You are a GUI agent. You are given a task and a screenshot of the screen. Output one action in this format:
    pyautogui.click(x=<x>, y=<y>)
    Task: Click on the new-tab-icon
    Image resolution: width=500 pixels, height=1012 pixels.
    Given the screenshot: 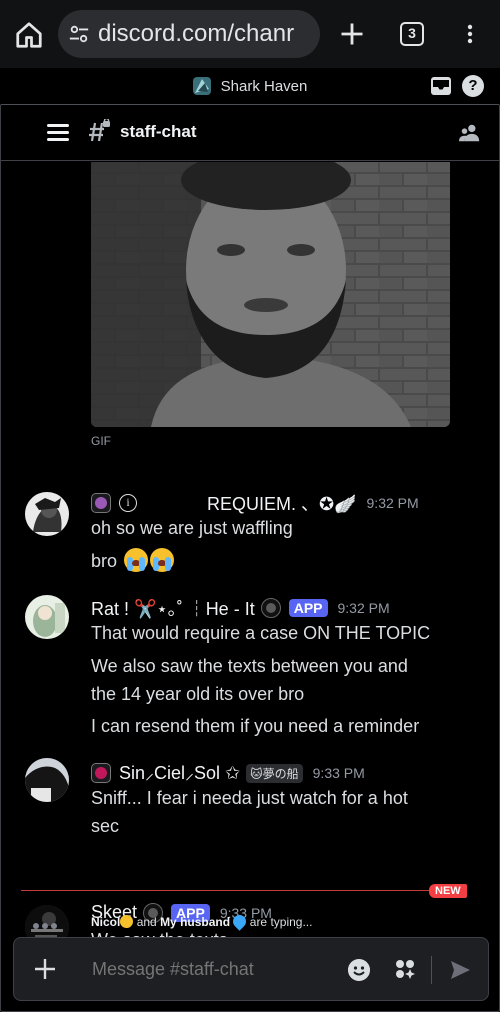 What is the action you would take?
    pyautogui.click(x=352, y=34)
    